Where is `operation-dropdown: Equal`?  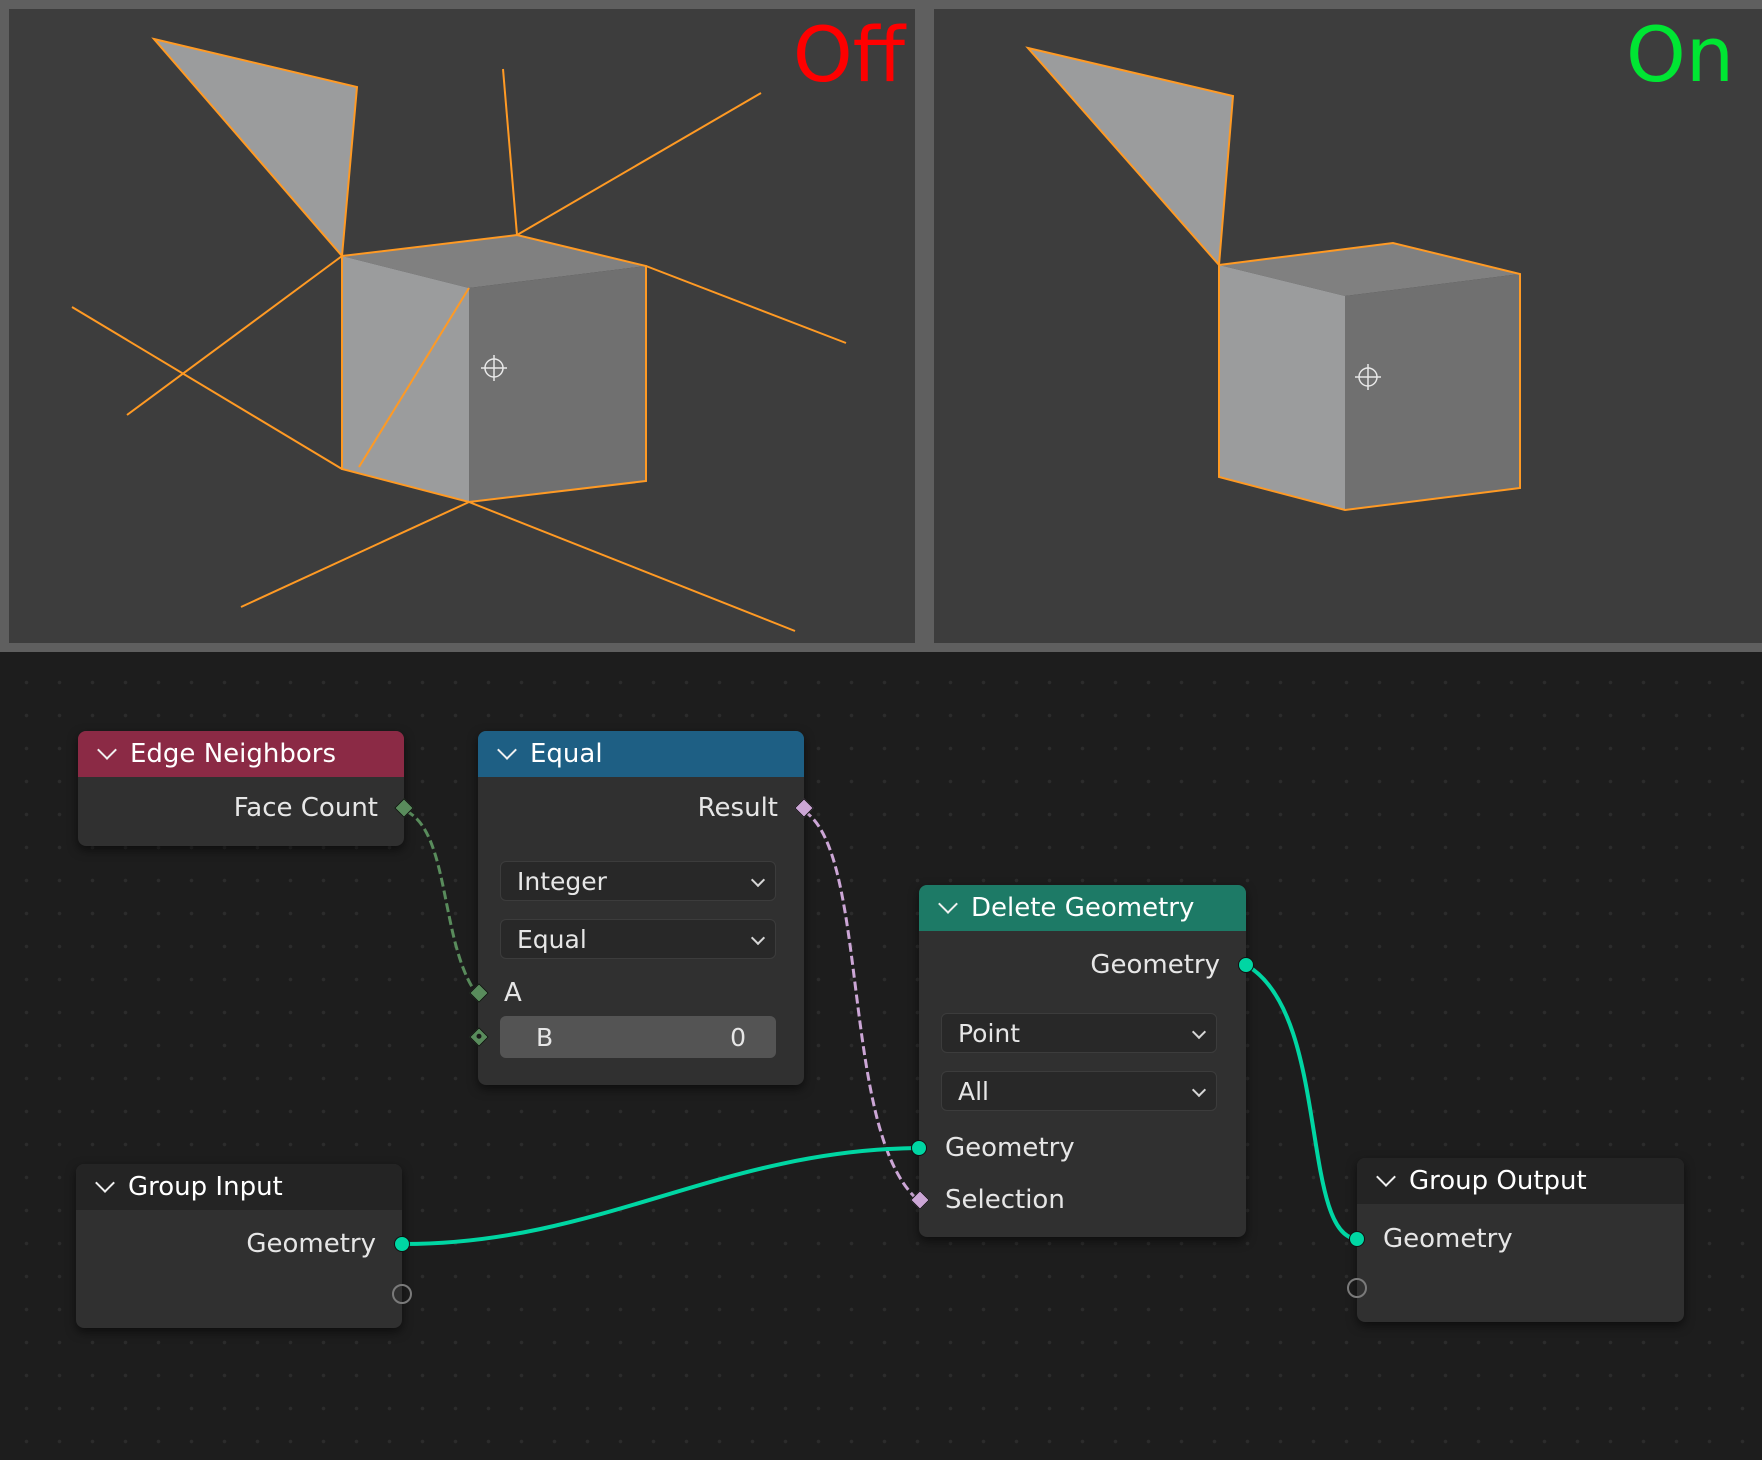 operation-dropdown: Equal is located at coordinates (638, 939).